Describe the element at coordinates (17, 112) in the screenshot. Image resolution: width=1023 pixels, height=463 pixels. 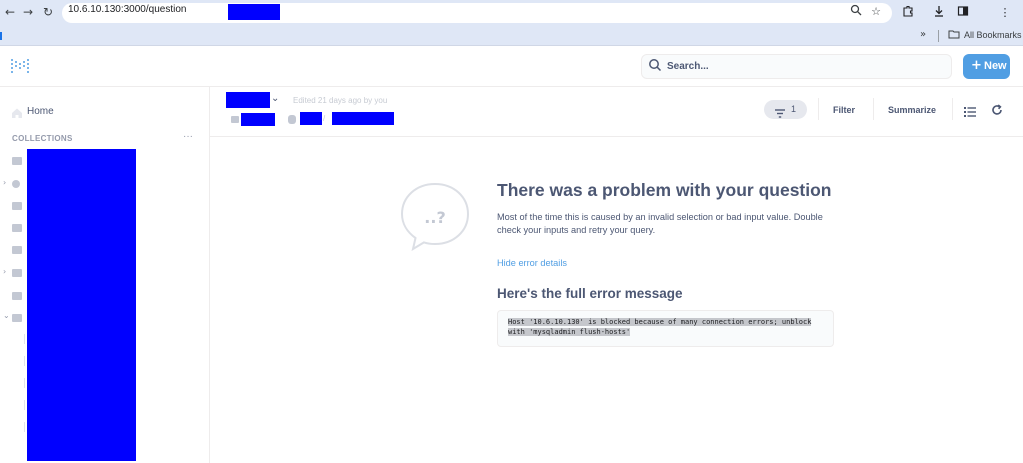
I see `home-icon` at that location.